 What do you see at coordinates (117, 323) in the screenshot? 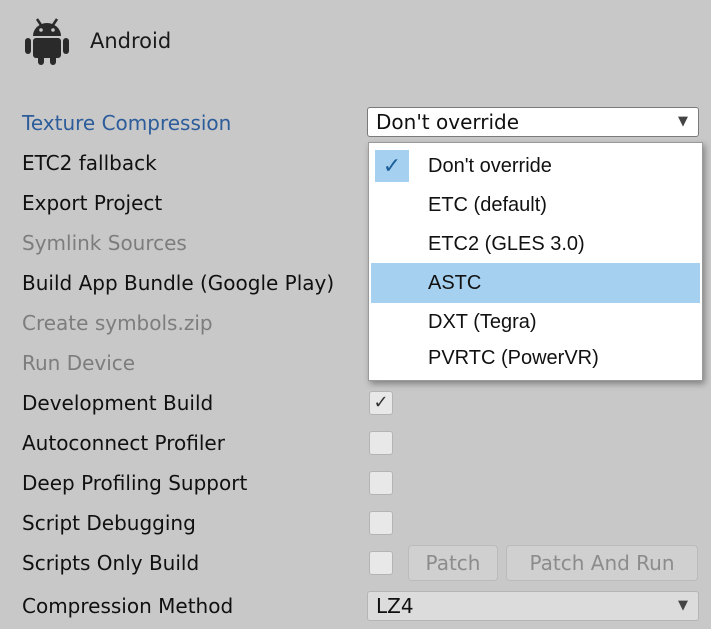
I see `create-symbols-label: Create symbols.zip` at bounding box center [117, 323].